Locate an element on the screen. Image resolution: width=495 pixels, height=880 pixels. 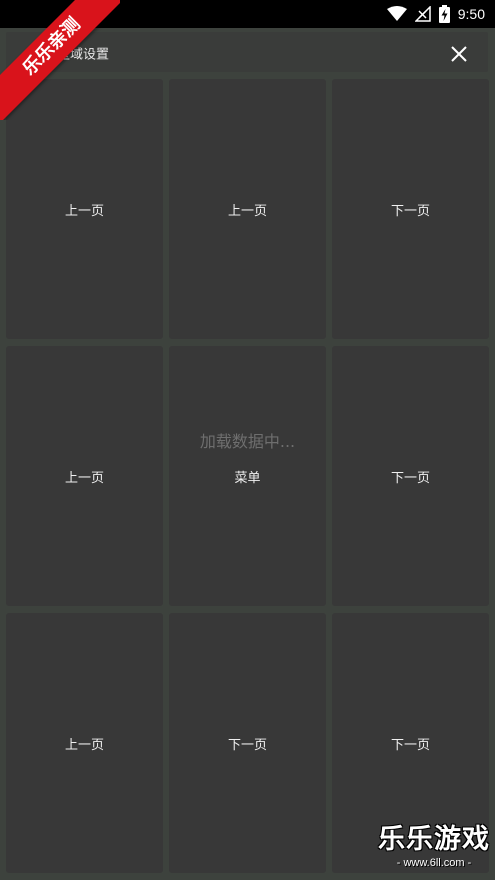
close-button is located at coordinates (459, 54).